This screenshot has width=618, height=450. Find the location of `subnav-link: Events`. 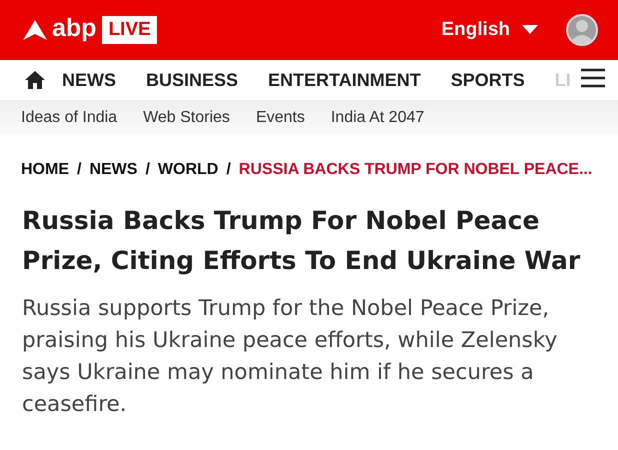

subnav-link: Events is located at coordinates (280, 117).